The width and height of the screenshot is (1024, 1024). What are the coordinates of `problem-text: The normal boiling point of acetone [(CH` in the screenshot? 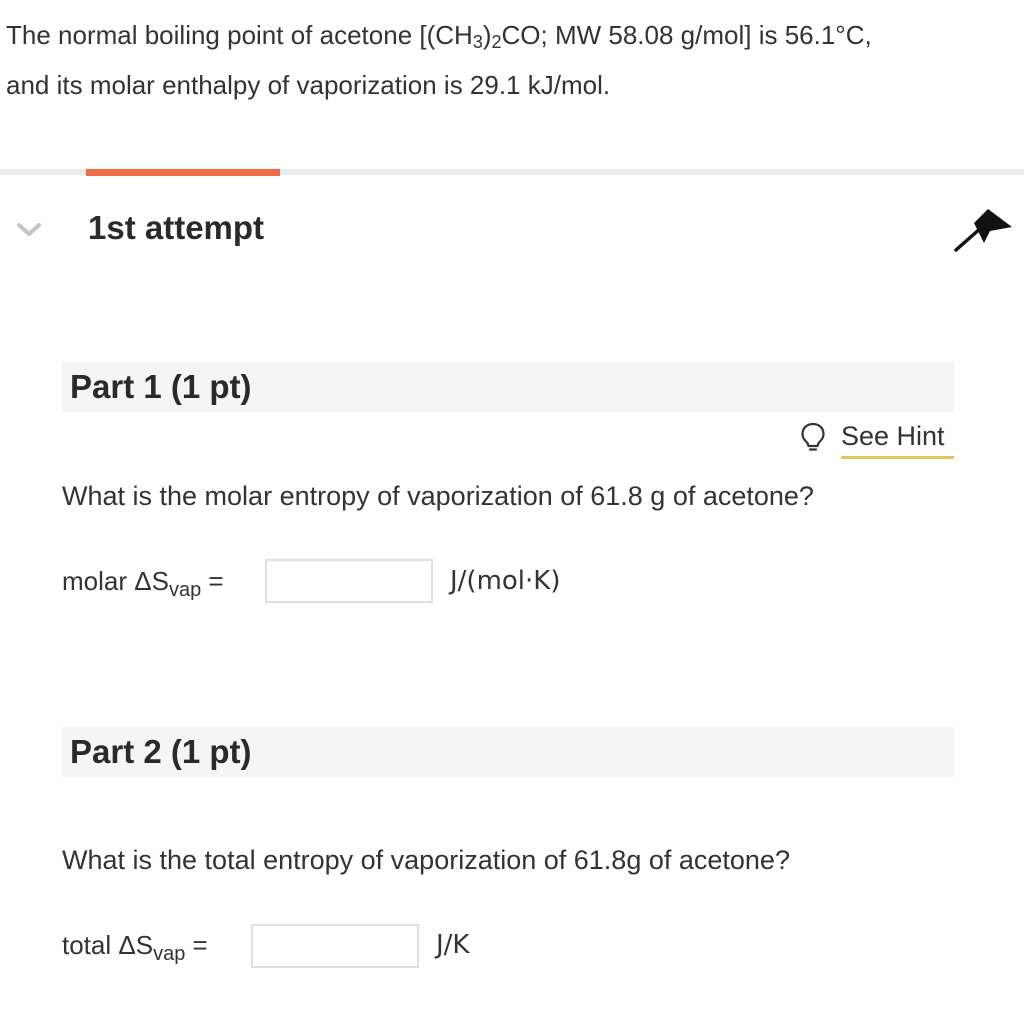 It's located at (239, 35).